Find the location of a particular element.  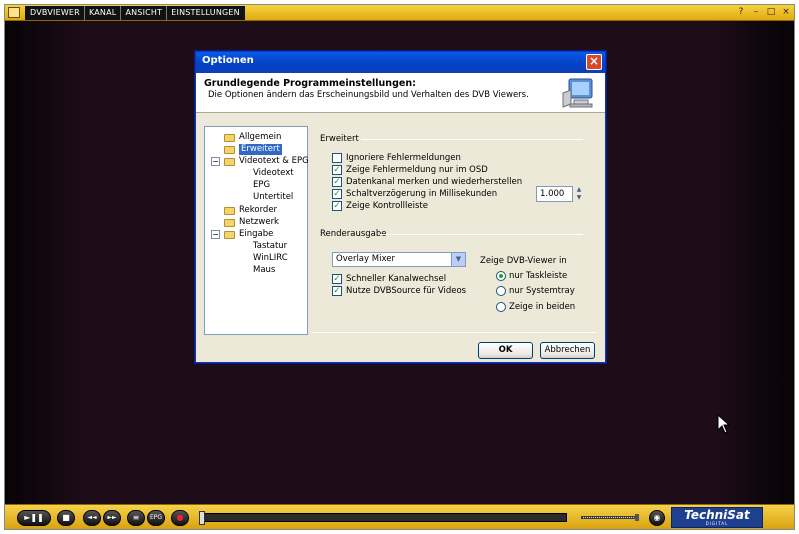

tree-item-allgemein: Allgemein is located at coordinates (252, 137).